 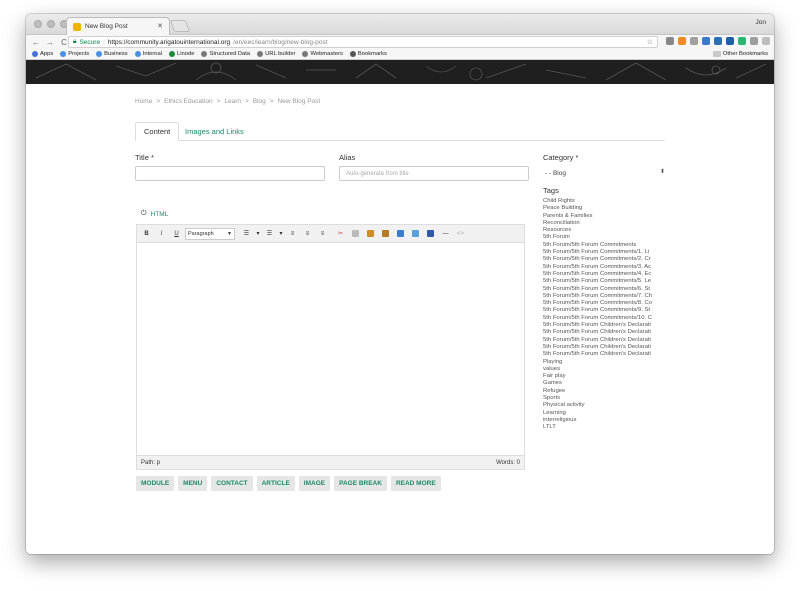 What do you see at coordinates (605, 318) in the screenshot?
I see `tag-option: 5th Forum/5th Forum Commitments/10. C` at bounding box center [605, 318].